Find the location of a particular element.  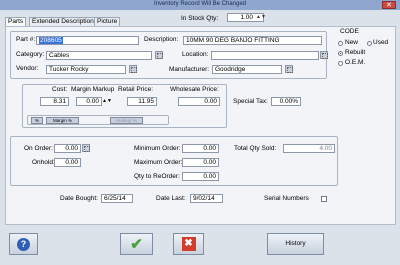

x-icon: ✖ is located at coordinates (188, 244).